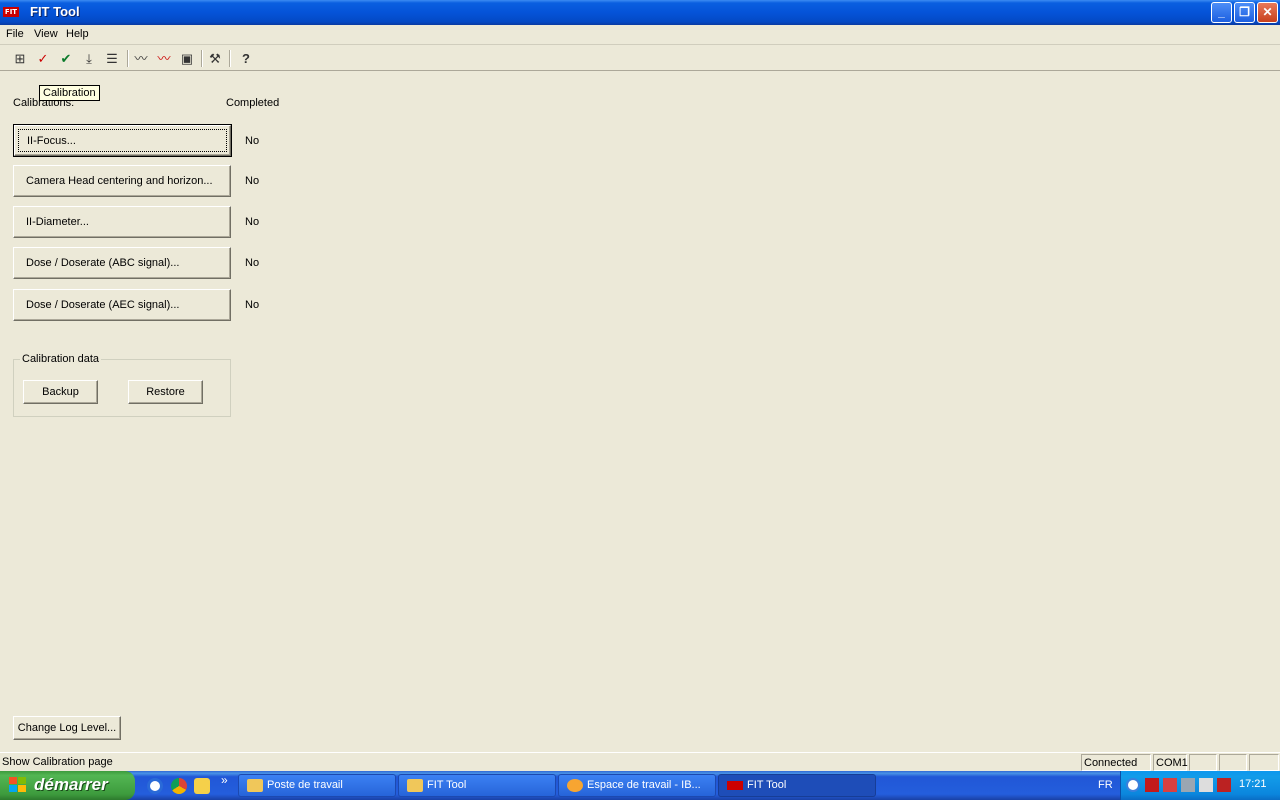  What do you see at coordinates (246, 58) in the screenshot?
I see `help-icon: ?` at bounding box center [246, 58].